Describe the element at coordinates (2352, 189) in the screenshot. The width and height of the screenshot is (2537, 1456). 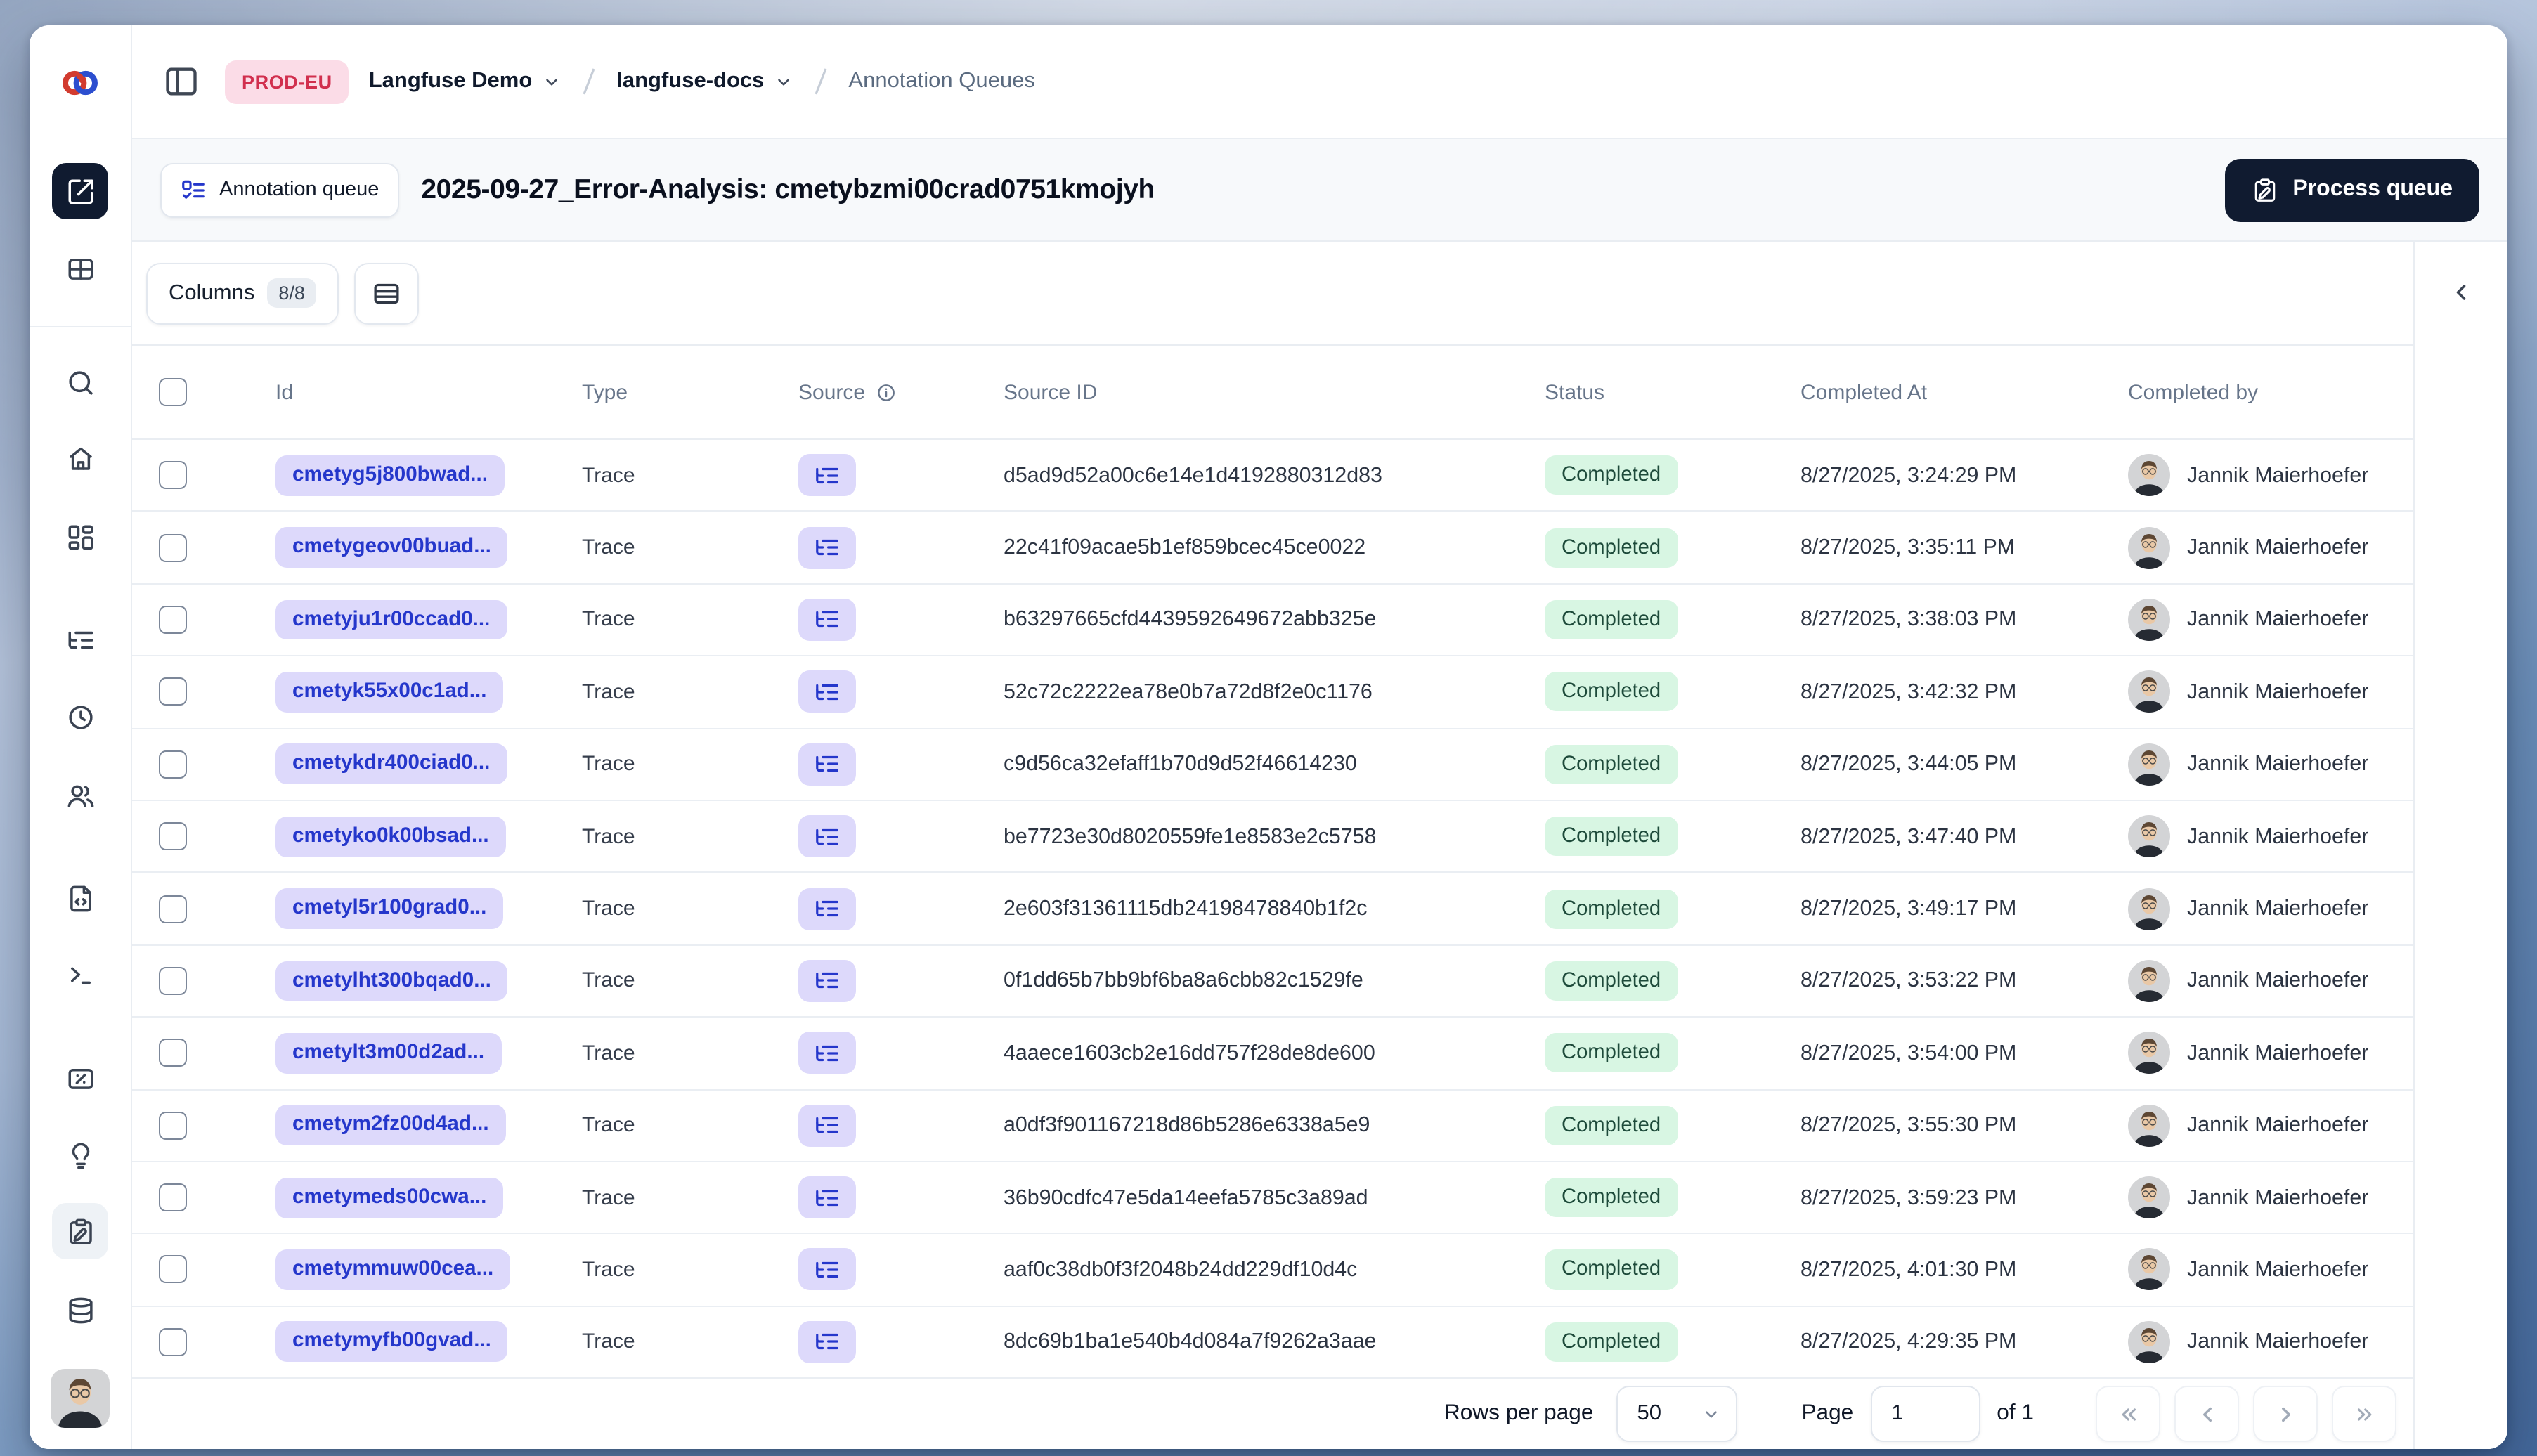
I see `process-queue-button: Process queue` at that location.